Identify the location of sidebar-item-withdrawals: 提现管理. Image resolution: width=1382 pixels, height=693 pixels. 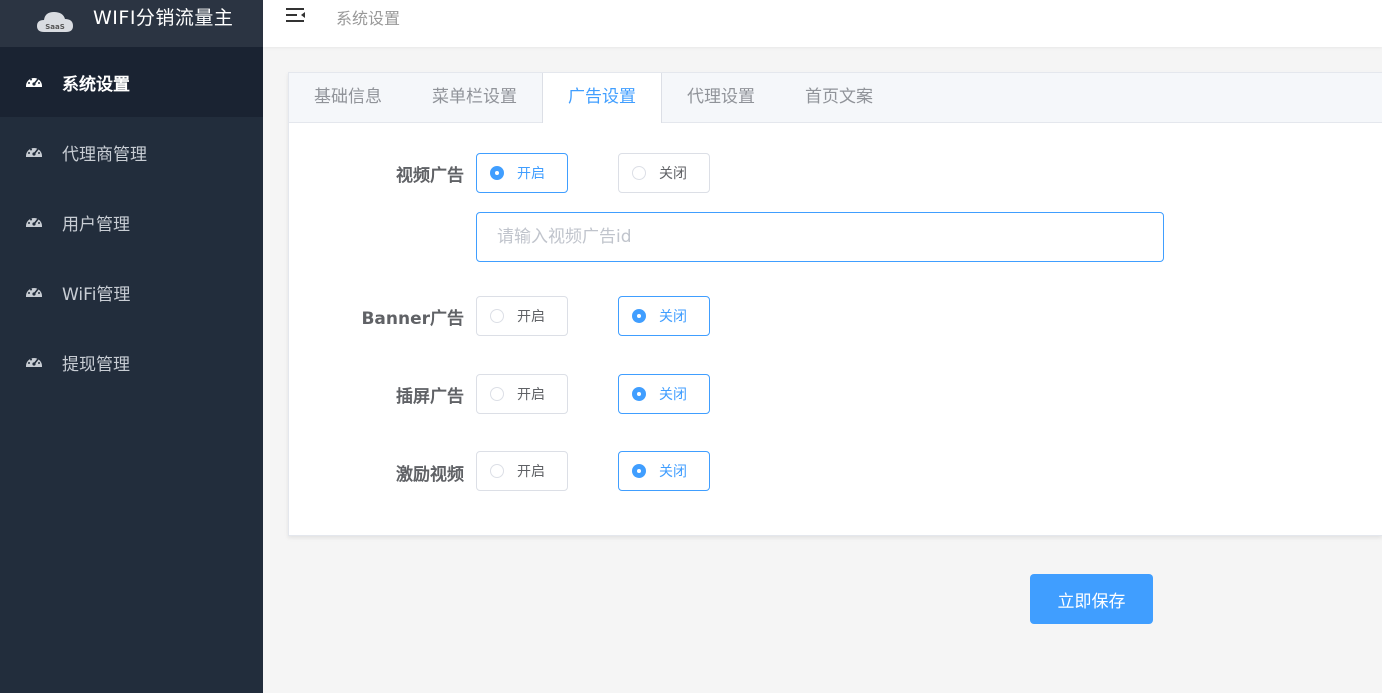
(131, 362).